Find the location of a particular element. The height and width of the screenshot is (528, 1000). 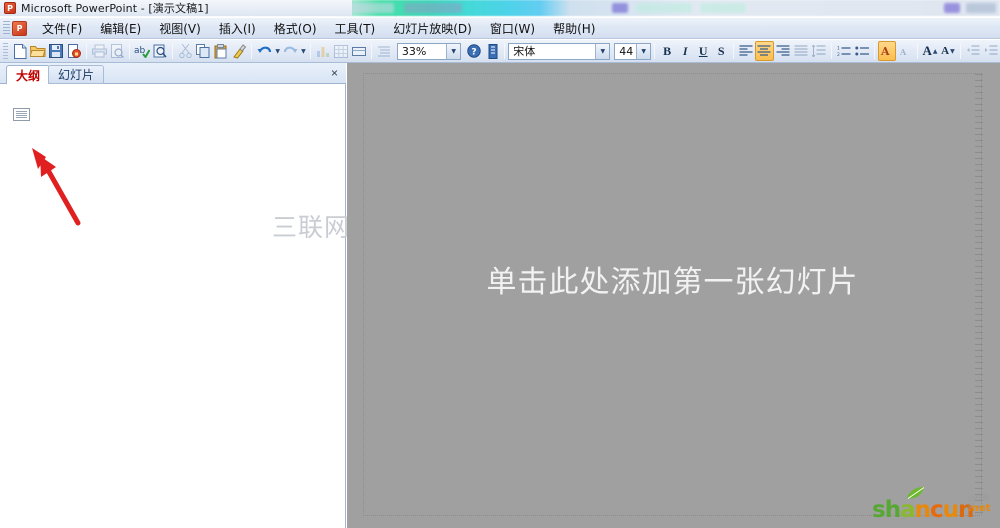

decrease-indent-icon is located at coordinates (973, 51).